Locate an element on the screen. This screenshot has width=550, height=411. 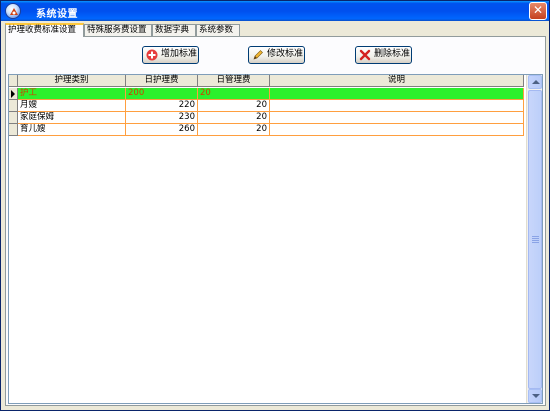
tab-special-service-fee: 特殊服务费设置 is located at coordinates (118, 30).